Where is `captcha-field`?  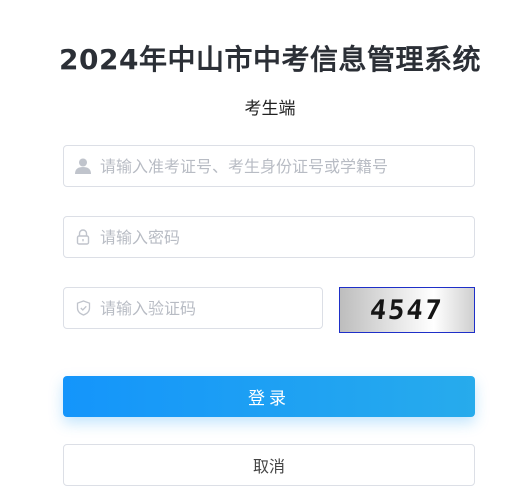 captcha-field is located at coordinates (193, 308).